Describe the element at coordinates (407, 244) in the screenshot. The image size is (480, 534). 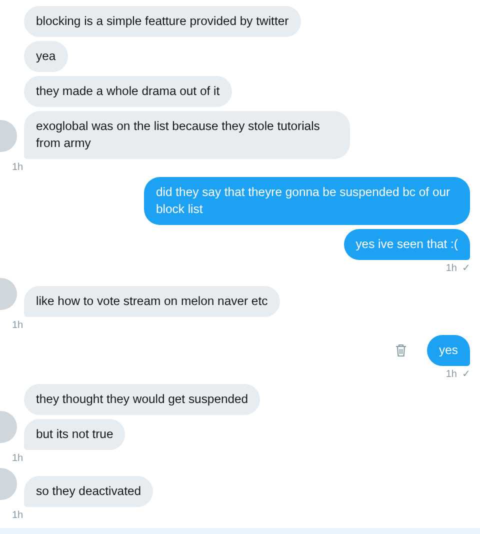
I see `message-bubble: yes ive seen that :(` at that location.